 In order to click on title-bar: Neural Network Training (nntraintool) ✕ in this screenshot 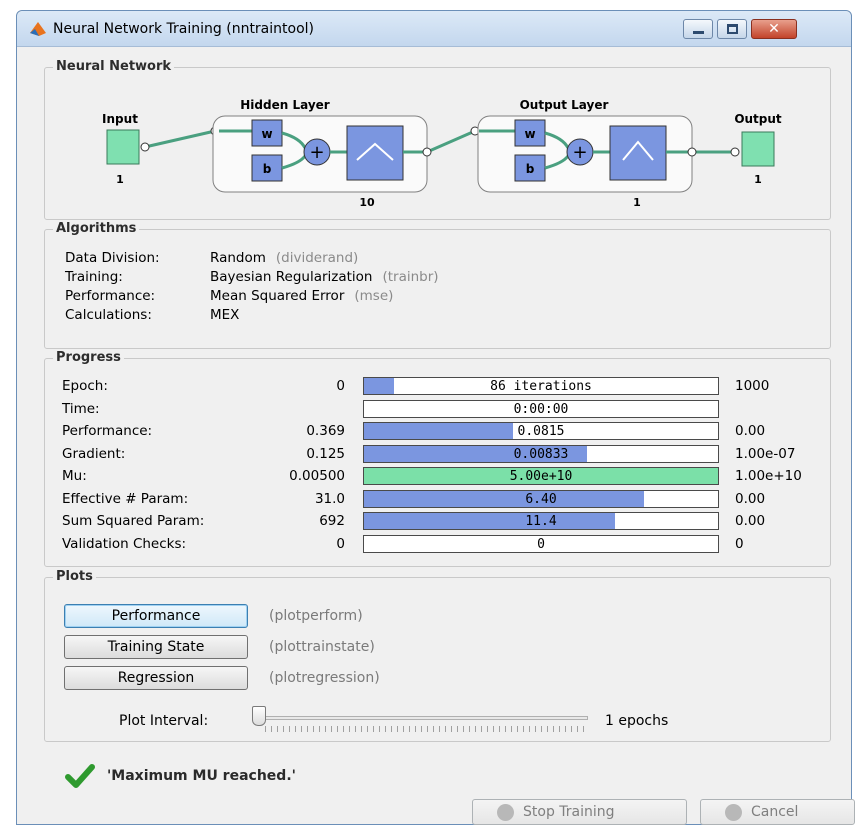, I will do `click(434, 29)`.